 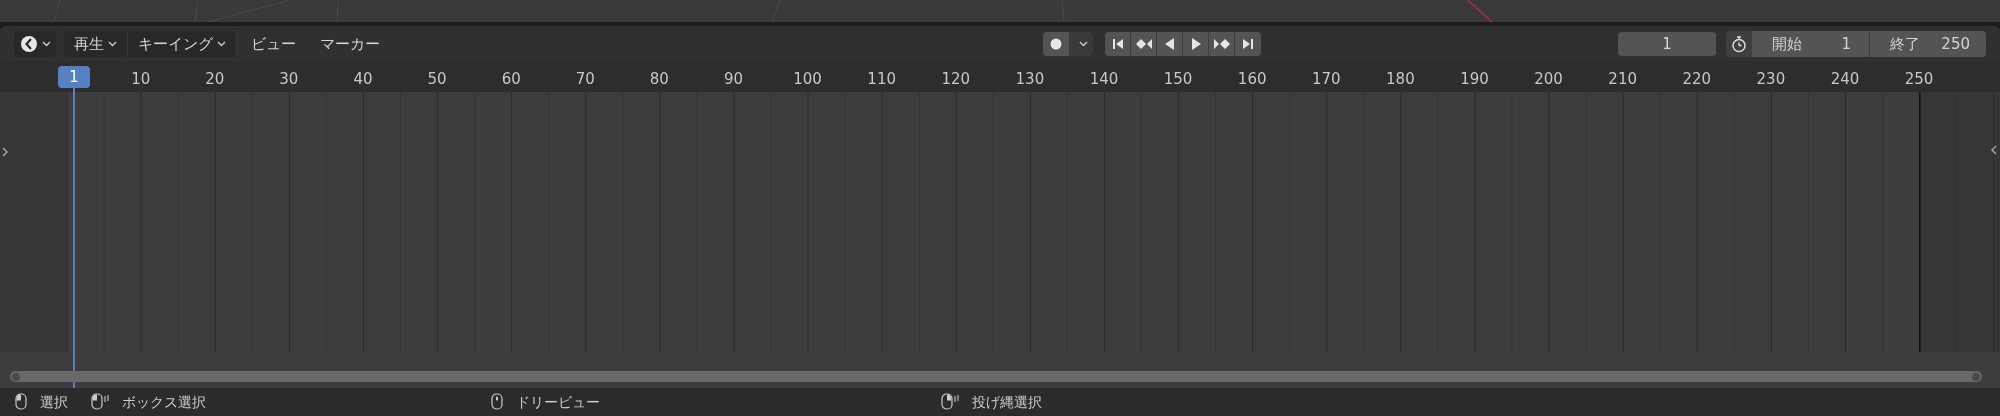 I want to click on status-hint: 投げ縄選択, so click(x=1007, y=402).